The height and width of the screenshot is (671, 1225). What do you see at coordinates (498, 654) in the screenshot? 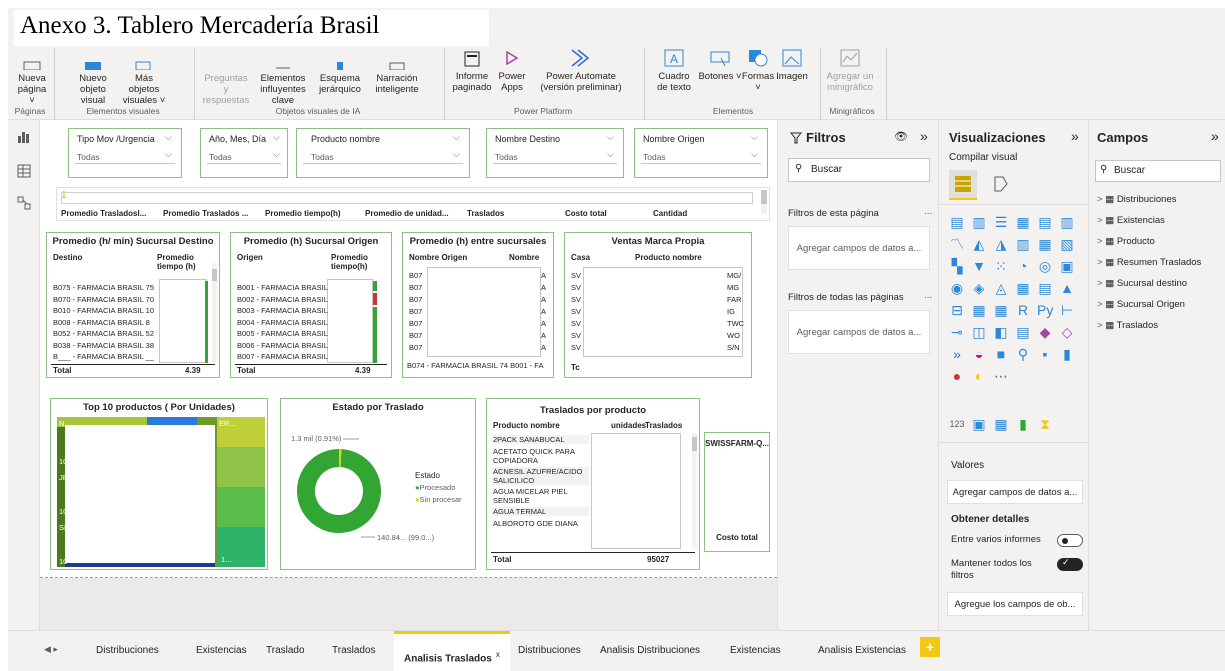
I see `close-tab-icon: x` at bounding box center [498, 654].